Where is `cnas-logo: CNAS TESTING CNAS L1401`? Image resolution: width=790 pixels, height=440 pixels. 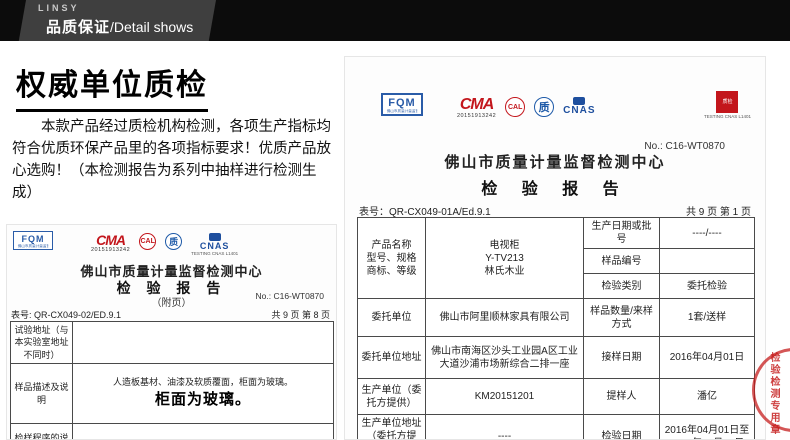 cnas-logo: CNAS TESTING CNAS L1401 is located at coordinates (214, 244).